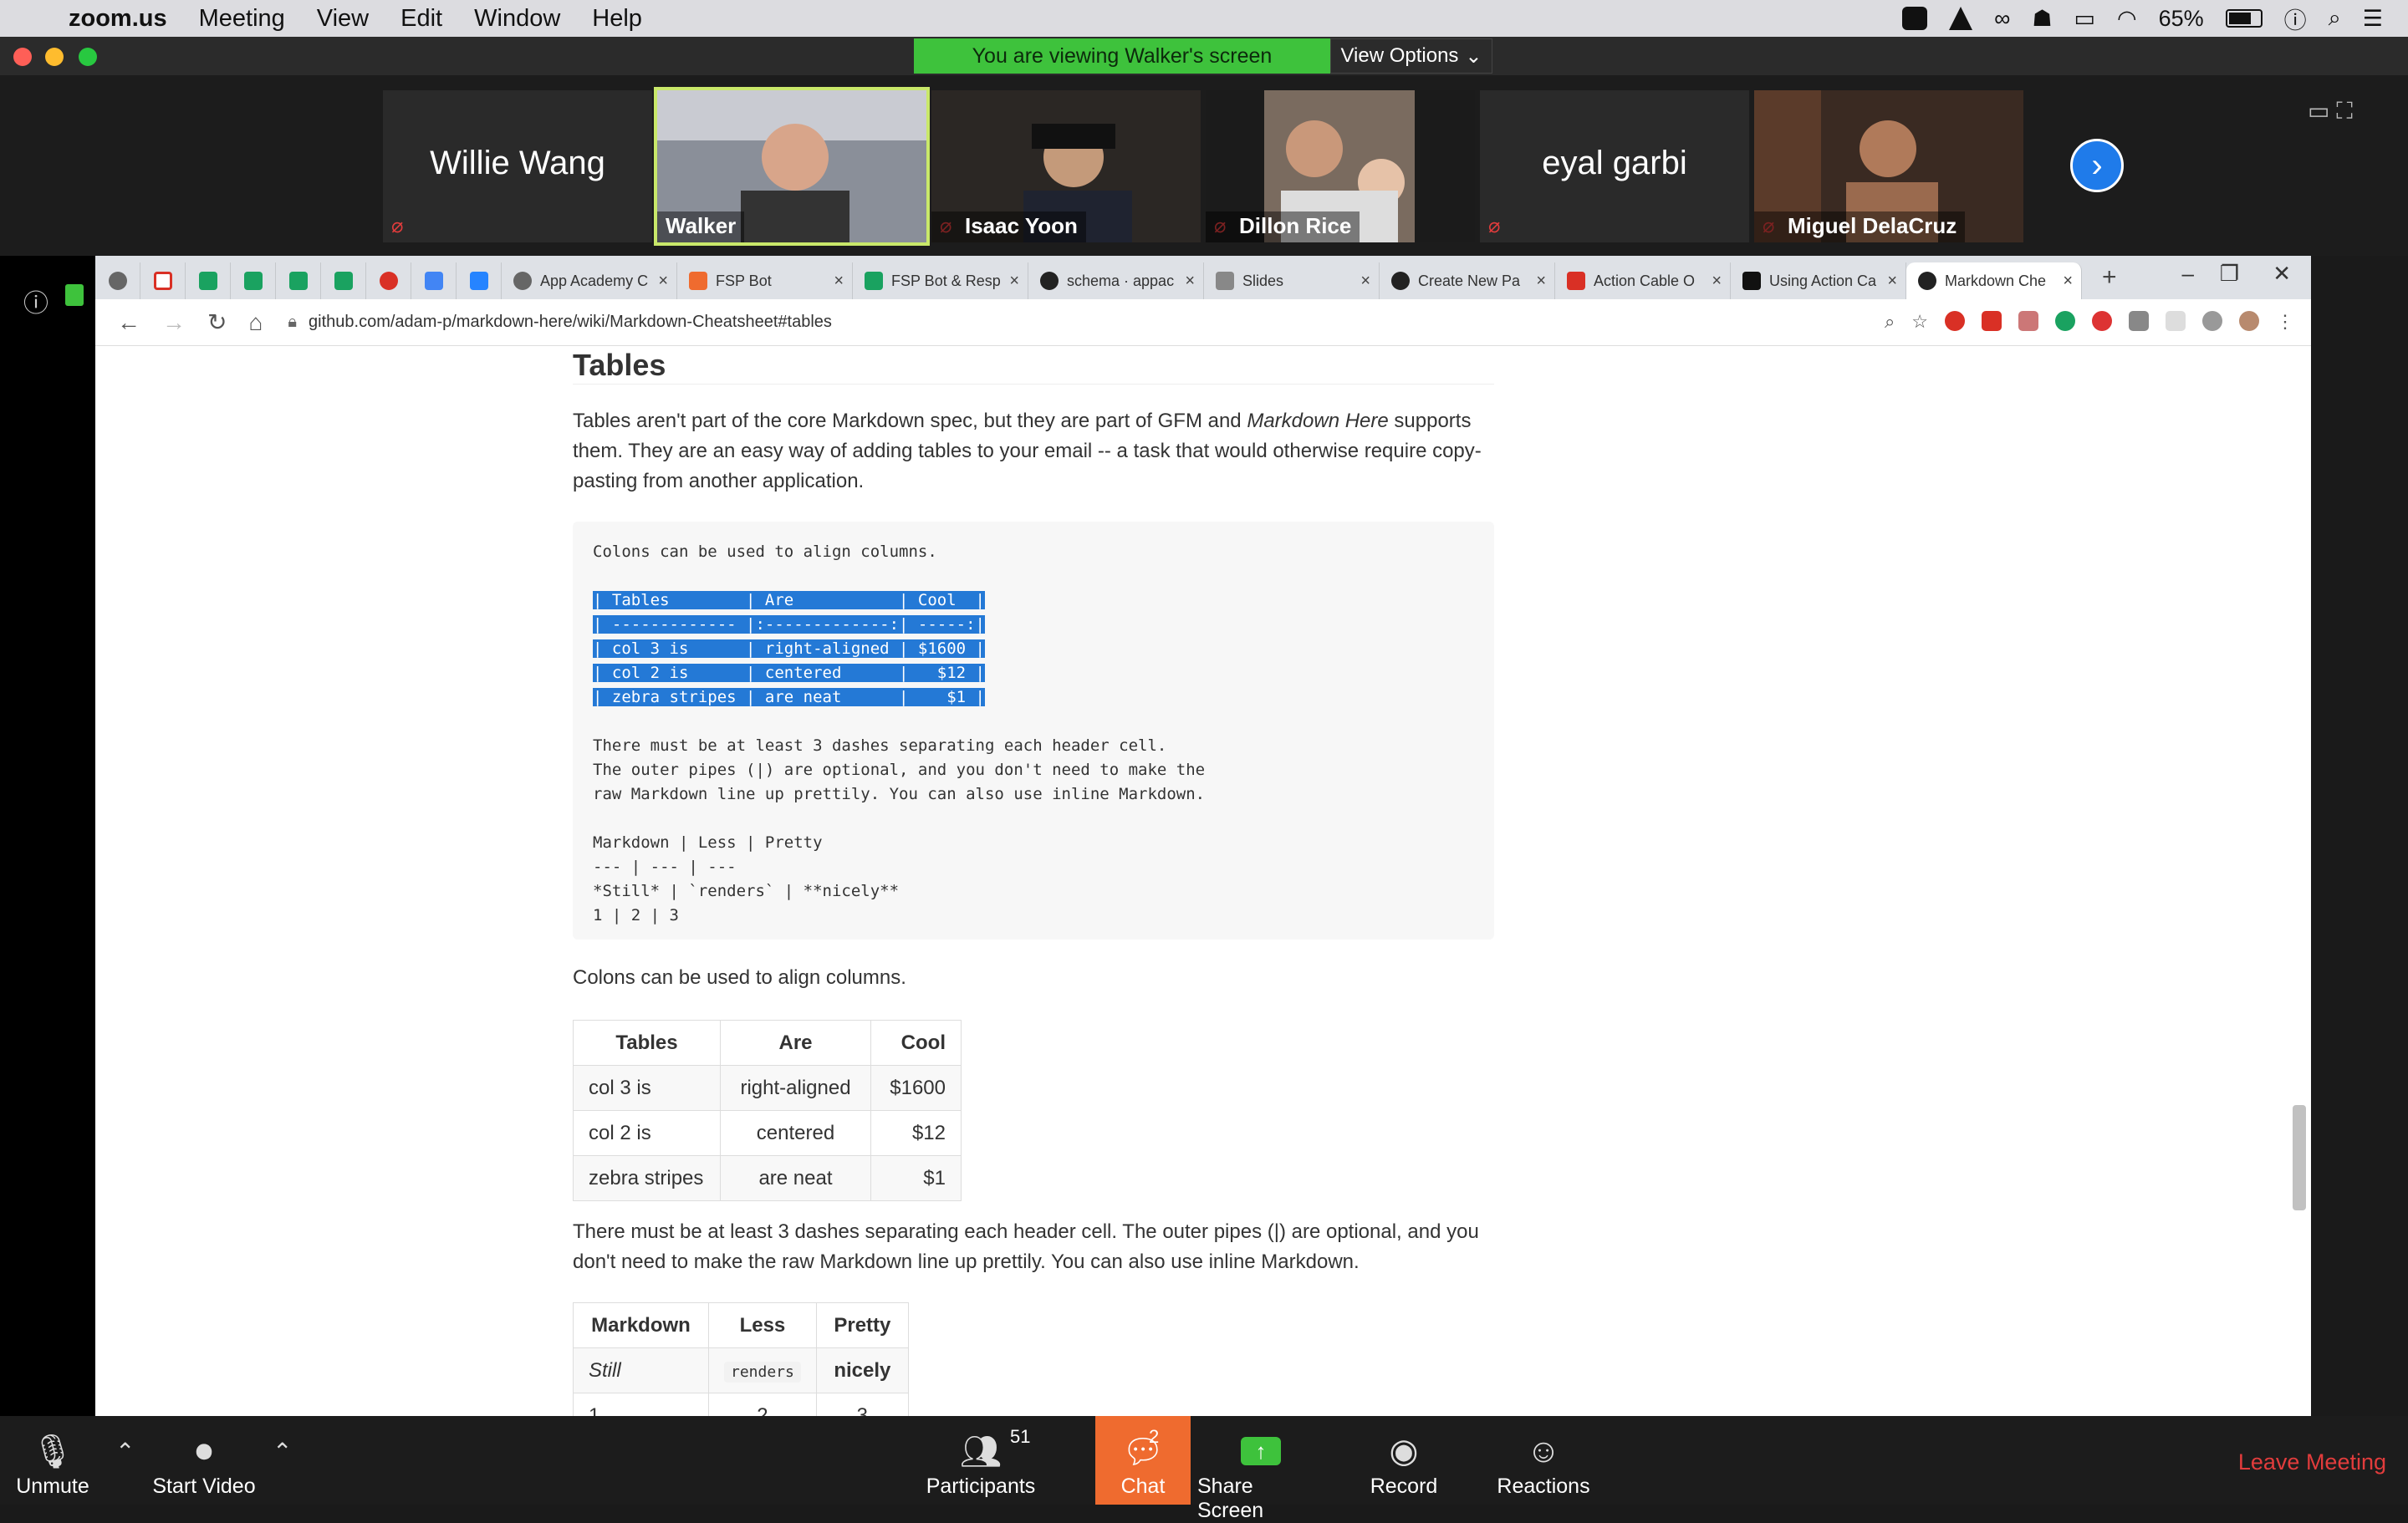 Image resolution: width=2408 pixels, height=1523 pixels. Describe the element at coordinates (1543, 1463) in the screenshot. I see `reactions-button: ☺ Reactions` at that location.